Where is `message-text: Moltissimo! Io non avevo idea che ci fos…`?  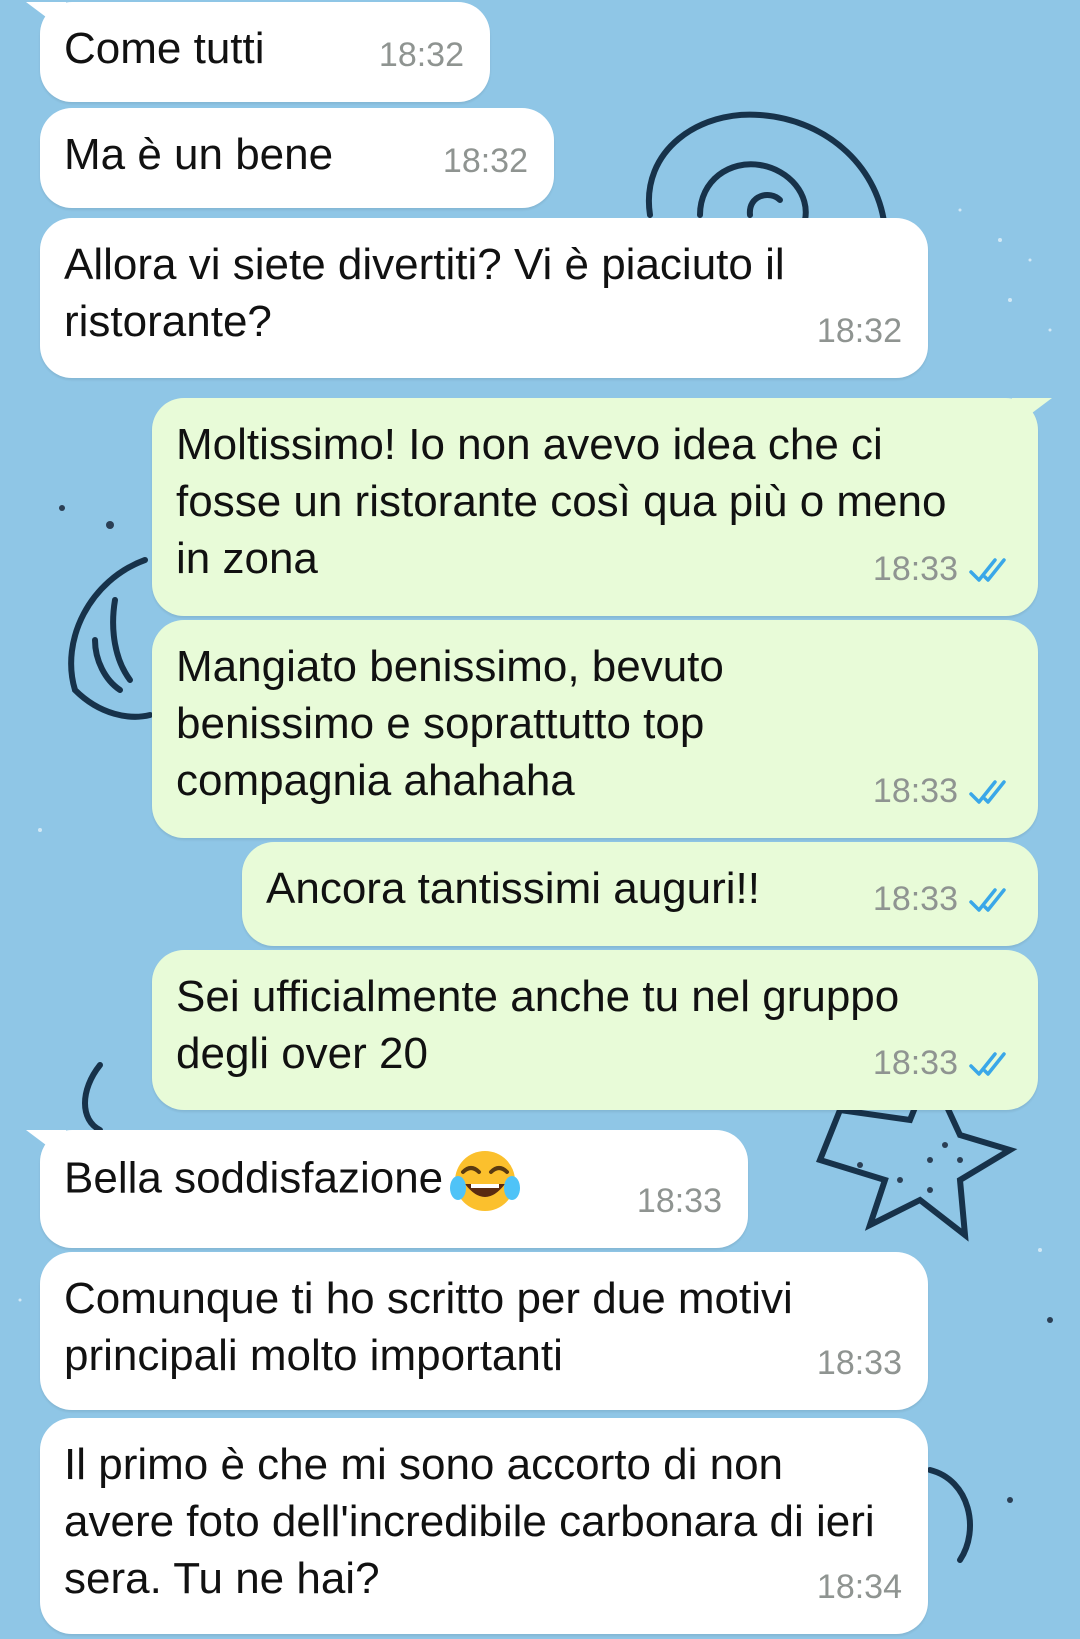
message-text: Moltissimo! Io non avevo idea che ci fos… is located at coordinates (561, 501).